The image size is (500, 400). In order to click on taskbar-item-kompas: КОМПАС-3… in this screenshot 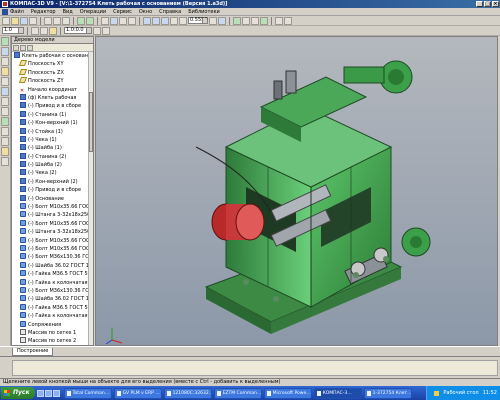, I will do `click(337, 393)`.